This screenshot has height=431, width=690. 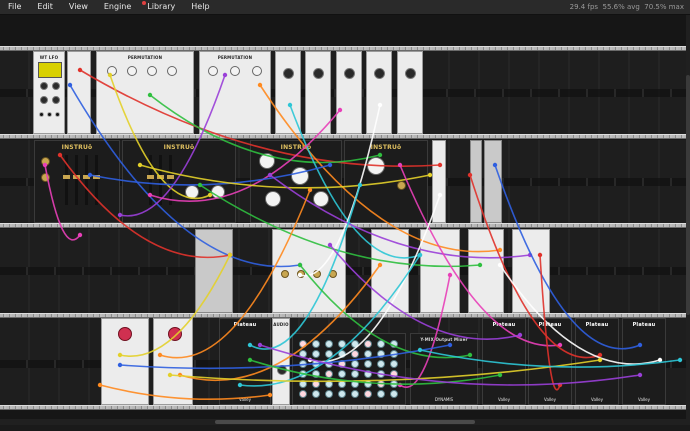 What do you see at coordinates (49, 92) in the screenshot?
I see `module-wt-lfo: WT LFO` at bounding box center [49, 92].